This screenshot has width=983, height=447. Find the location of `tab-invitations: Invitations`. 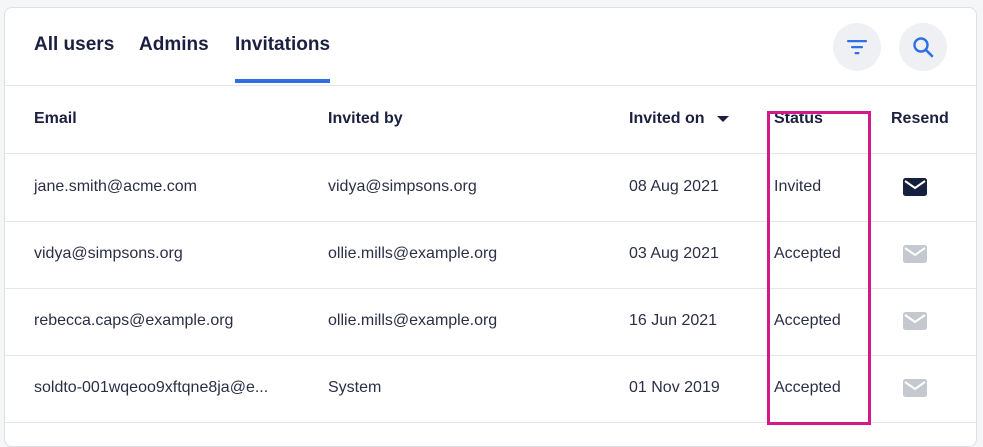

tab-invitations: Invitations is located at coordinates (283, 58).